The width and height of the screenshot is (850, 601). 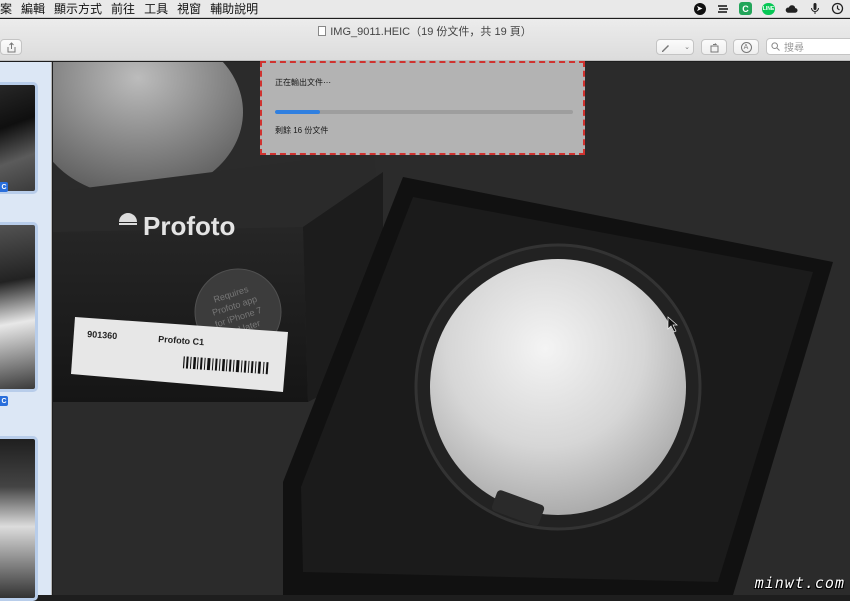 What do you see at coordinates (424, 112) in the screenshot?
I see `export-progress-bar` at bounding box center [424, 112].